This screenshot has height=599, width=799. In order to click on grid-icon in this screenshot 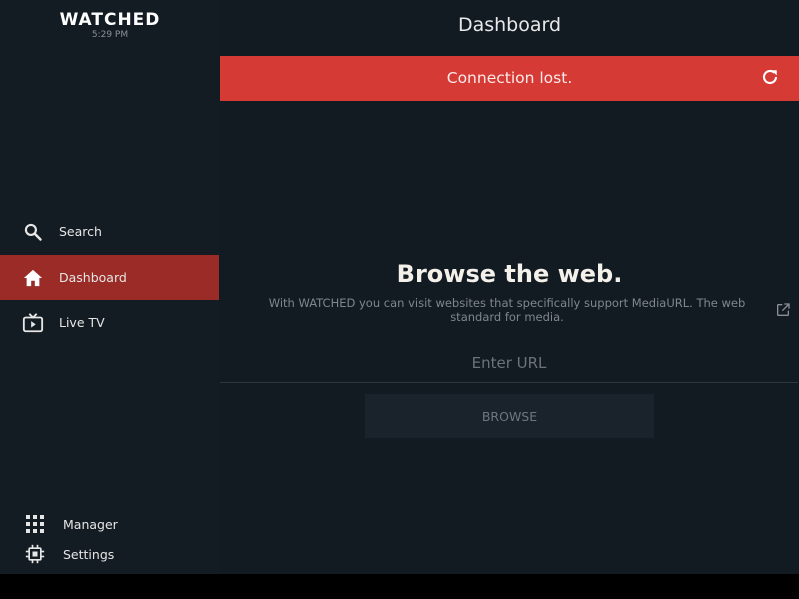, I will do `click(35, 524)`.